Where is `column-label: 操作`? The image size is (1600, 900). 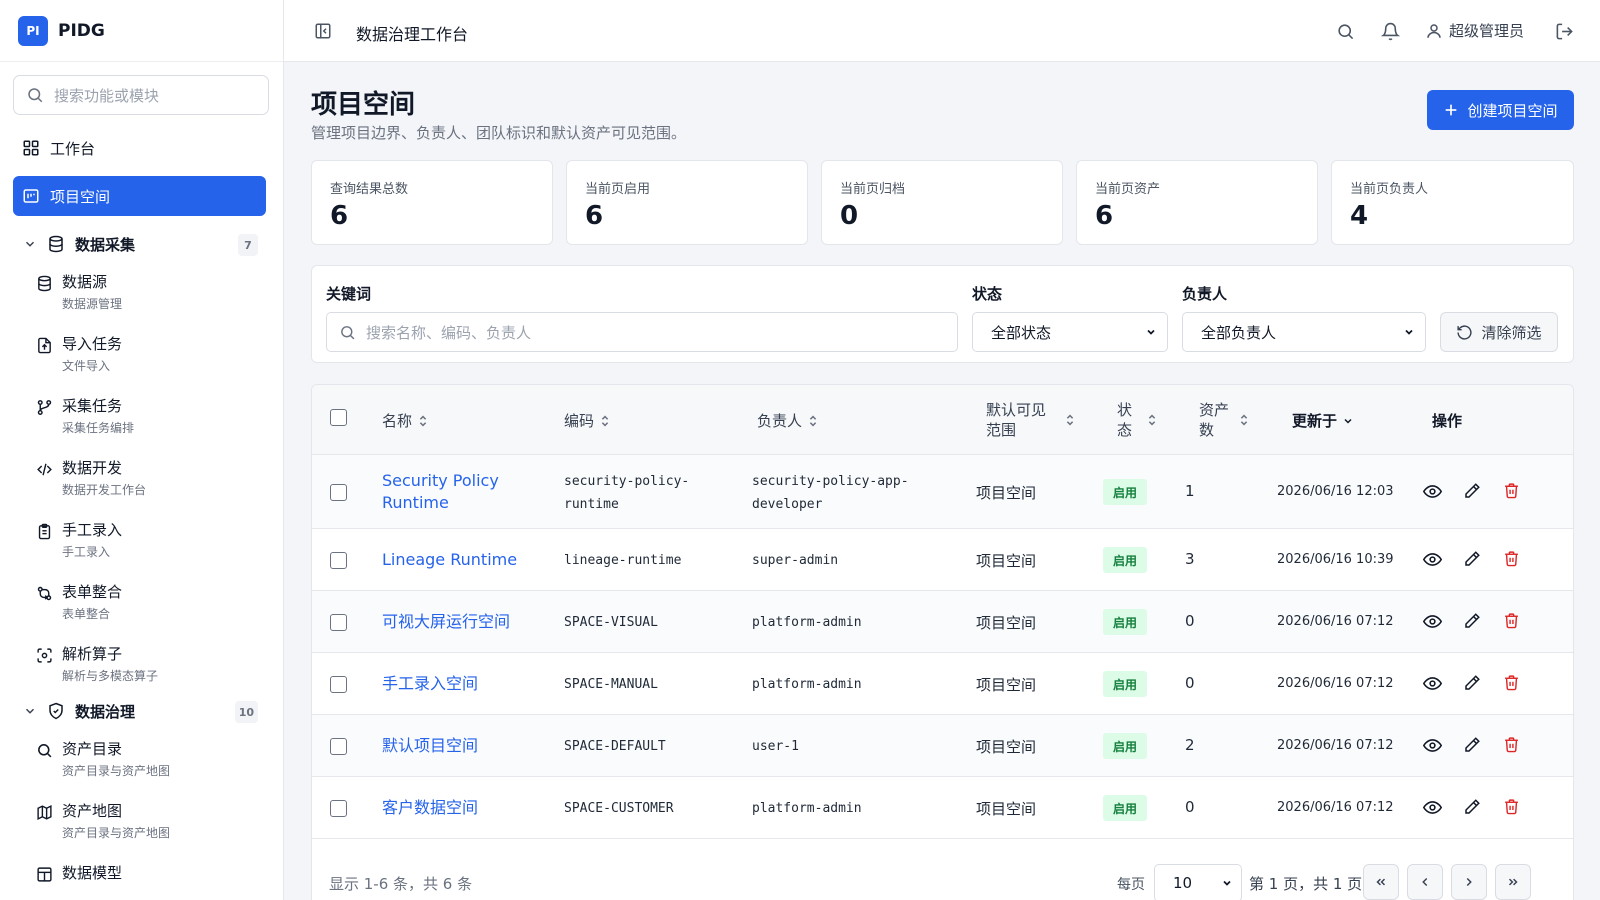
column-label: 操作 is located at coordinates (1447, 421).